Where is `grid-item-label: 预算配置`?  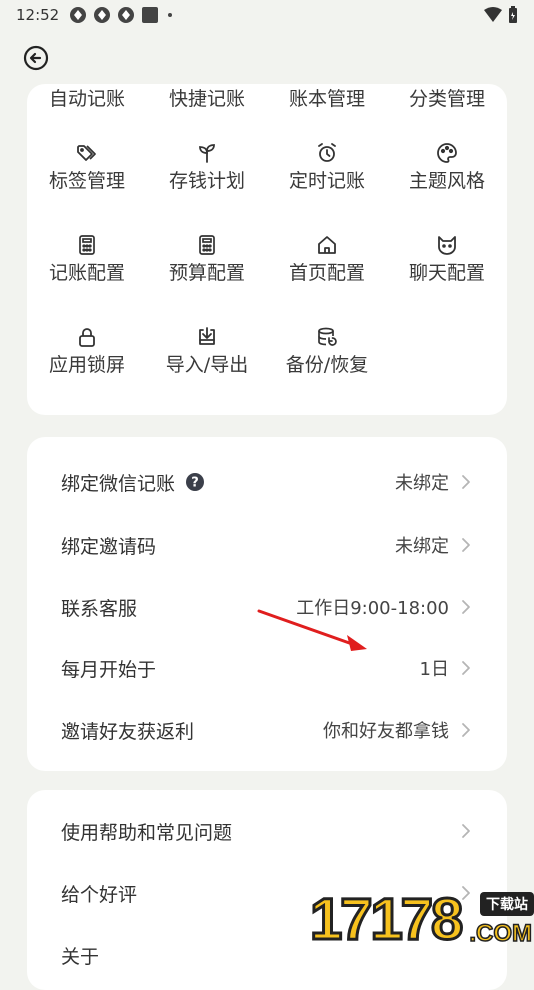 grid-item-label: 预算配置 is located at coordinates (206, 273).